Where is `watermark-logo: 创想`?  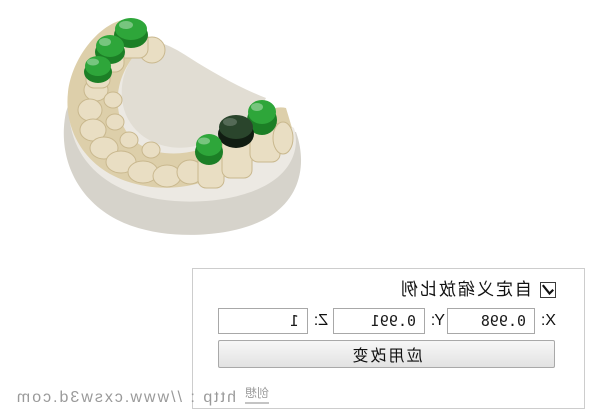 watermark-logo: 创想 is located at coordinates (257, 397).